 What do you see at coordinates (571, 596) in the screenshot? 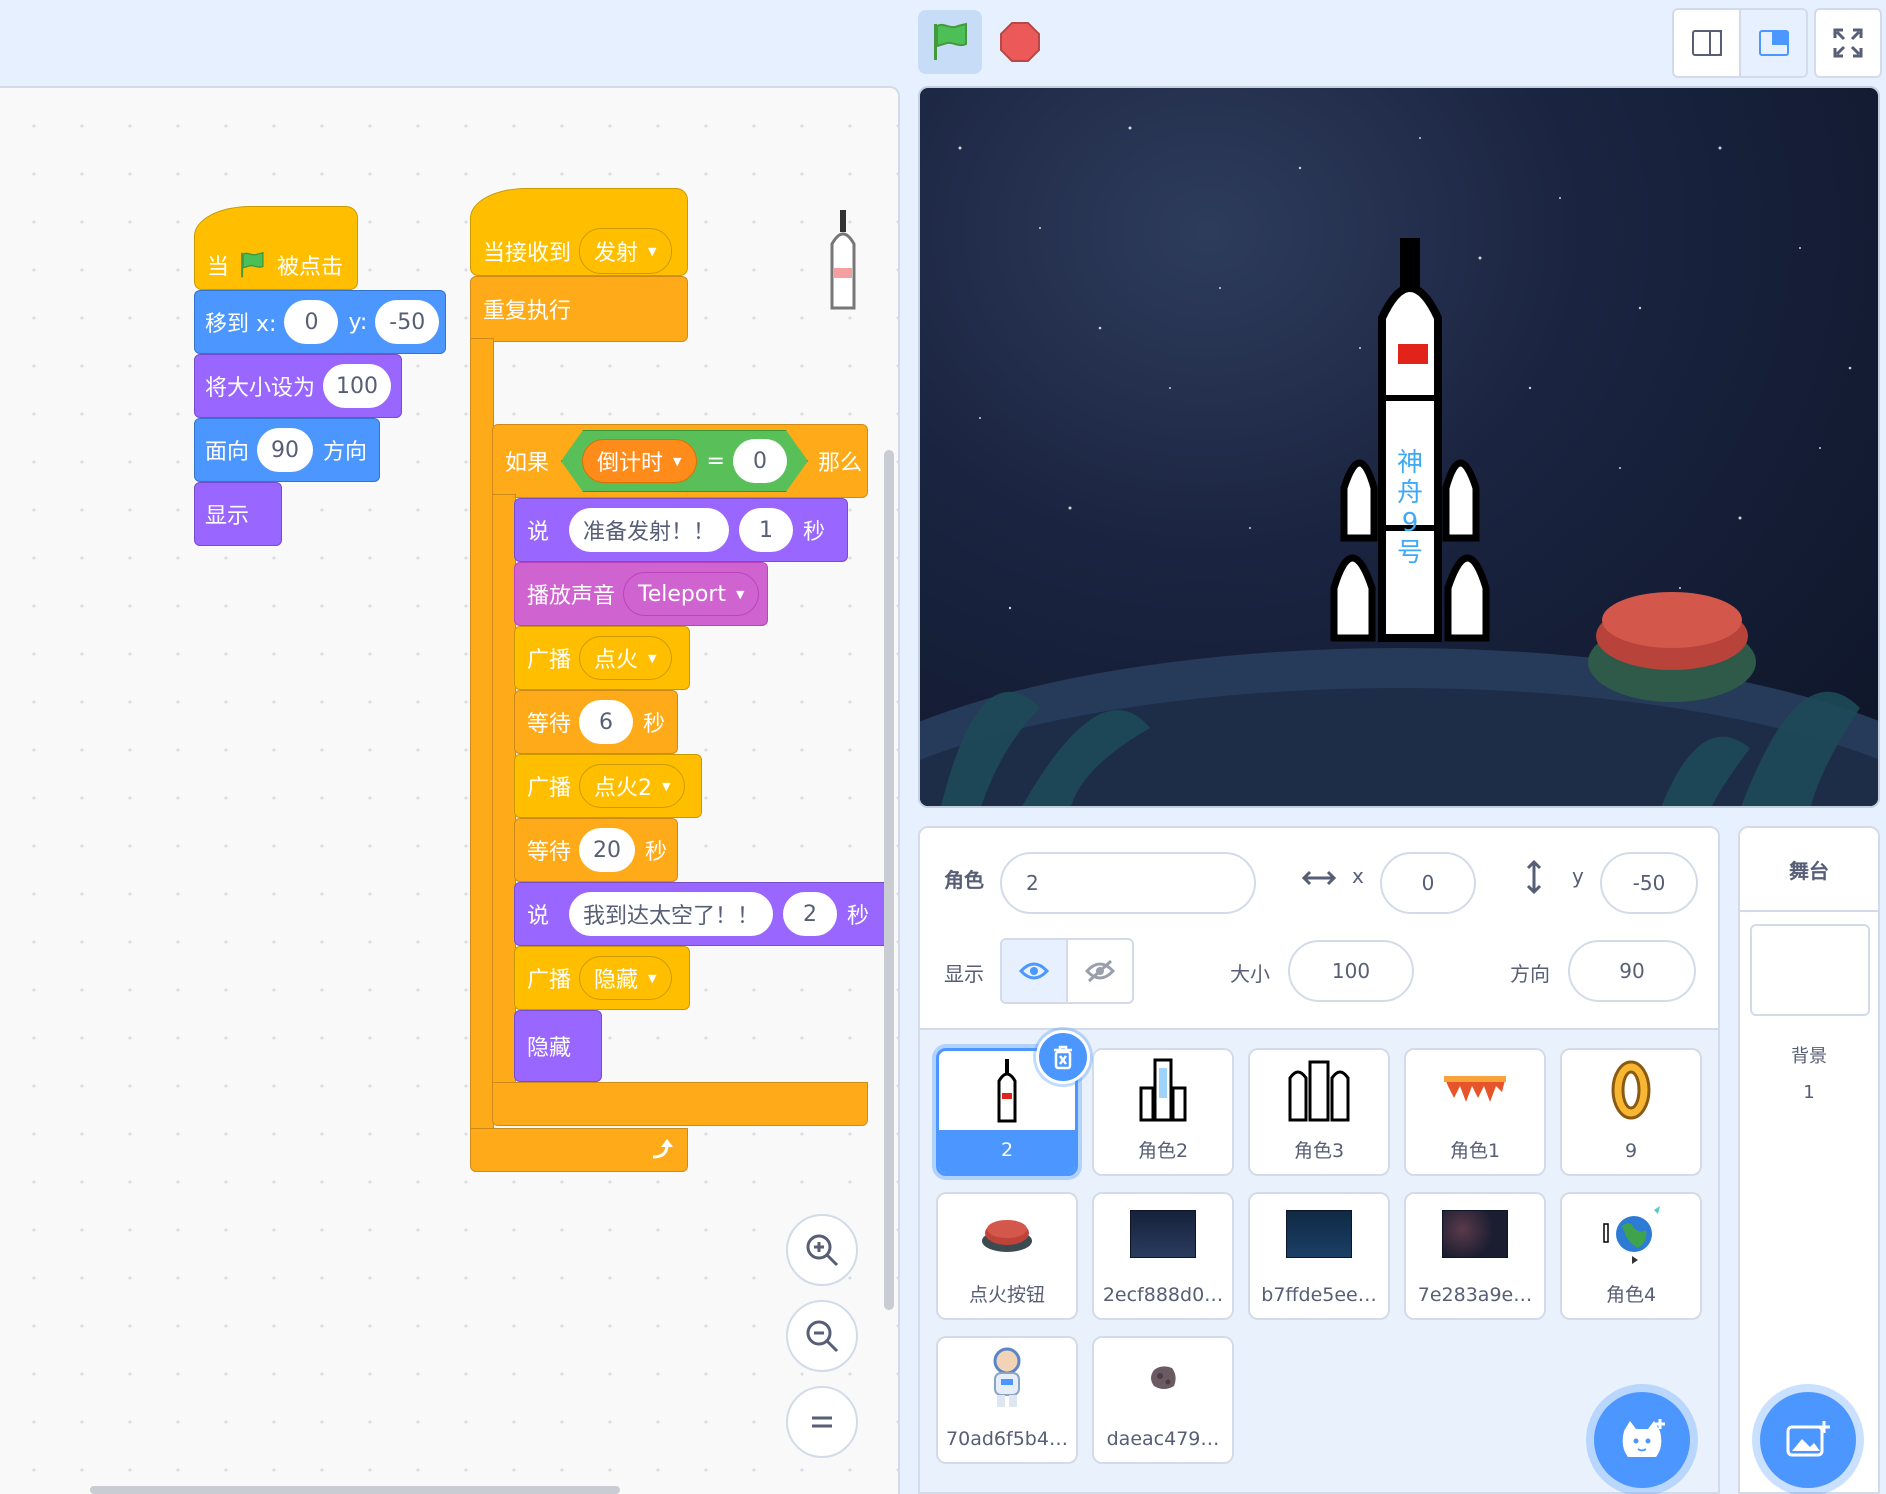
I see `play-sound-label: 播放声音` at bounding box center [571, 596].